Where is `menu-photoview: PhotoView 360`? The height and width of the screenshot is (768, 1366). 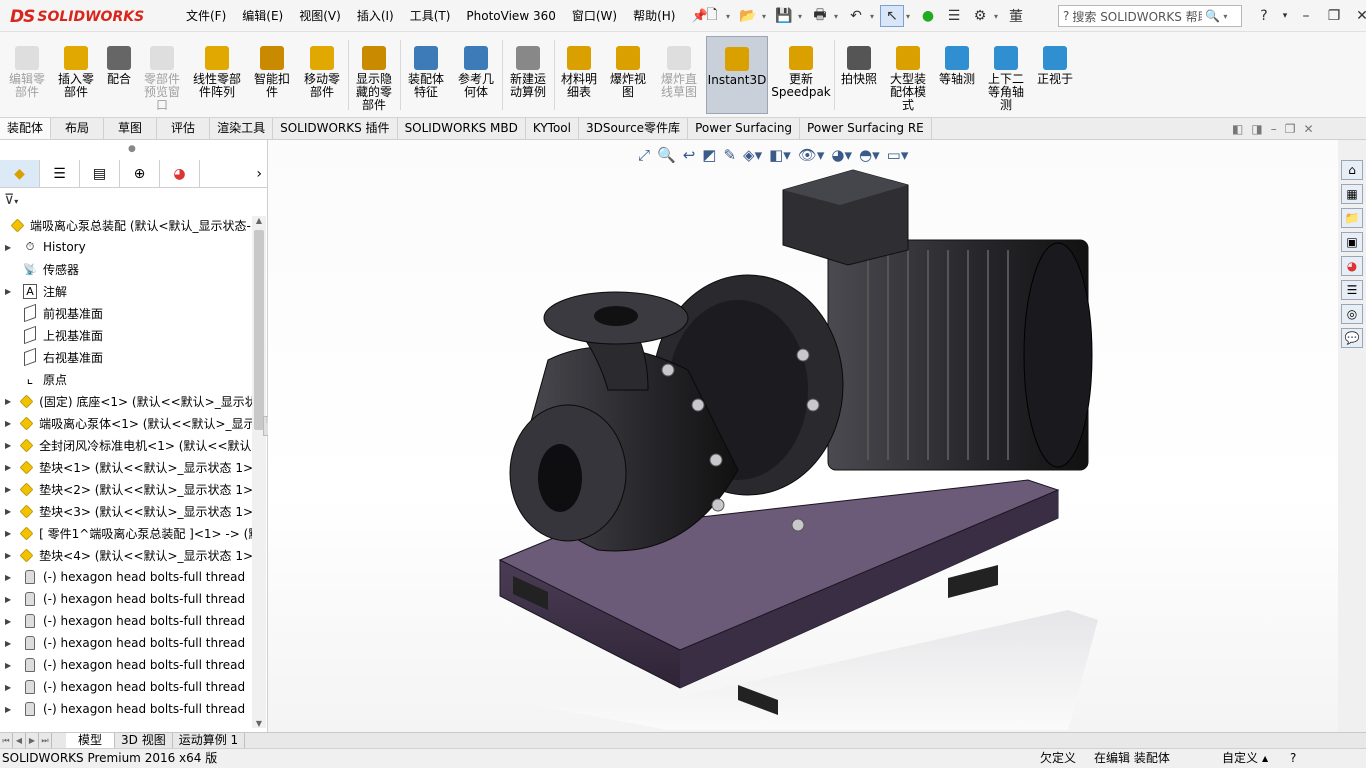 menu-photoview: PhotoView 360 is located at coordinates (510, 16).